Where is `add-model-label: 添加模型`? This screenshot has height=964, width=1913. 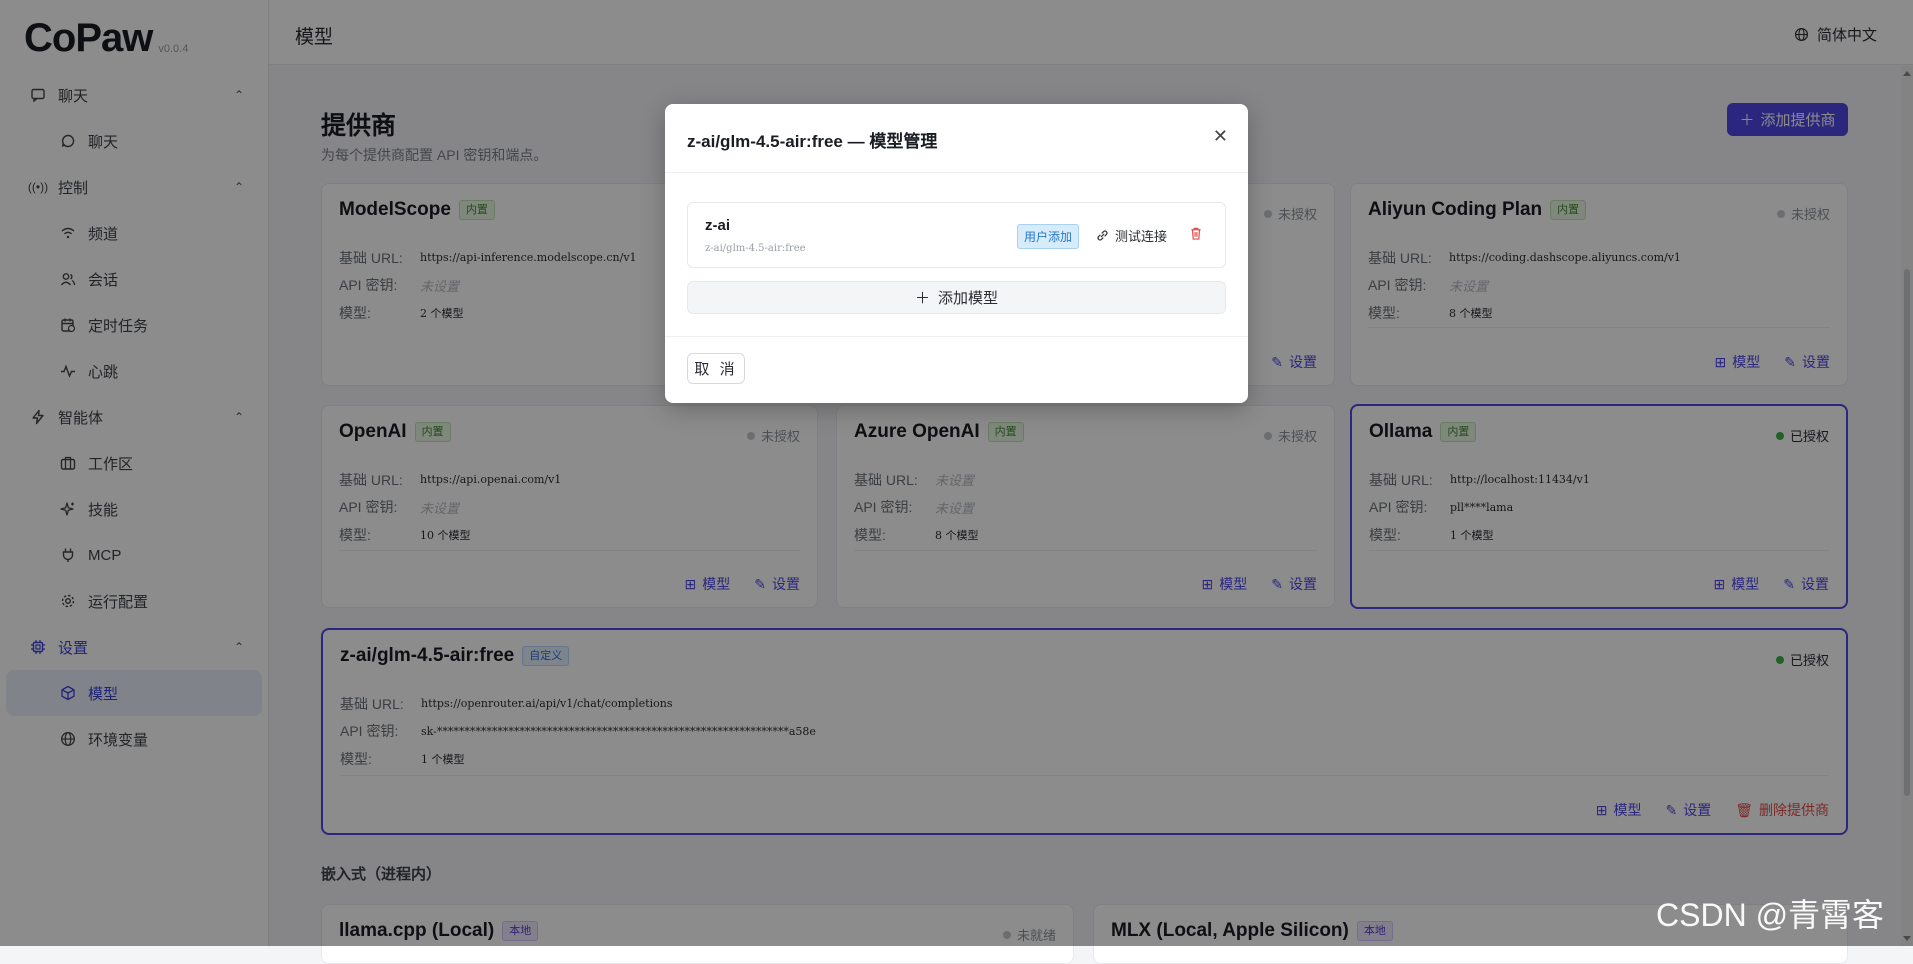 add-model-label: 添加模型 is located at coordinates (968, 298).